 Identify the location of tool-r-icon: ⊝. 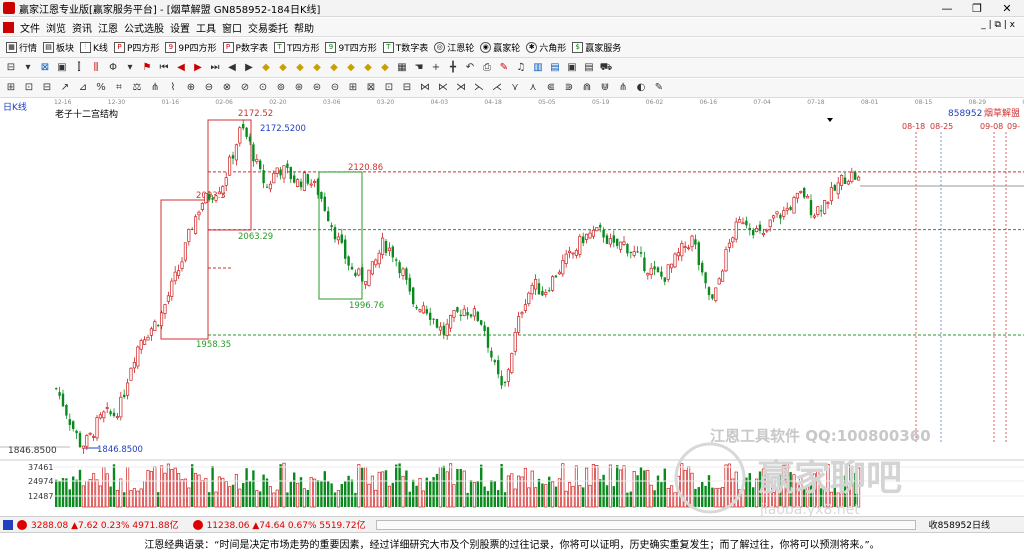
(335, 88).